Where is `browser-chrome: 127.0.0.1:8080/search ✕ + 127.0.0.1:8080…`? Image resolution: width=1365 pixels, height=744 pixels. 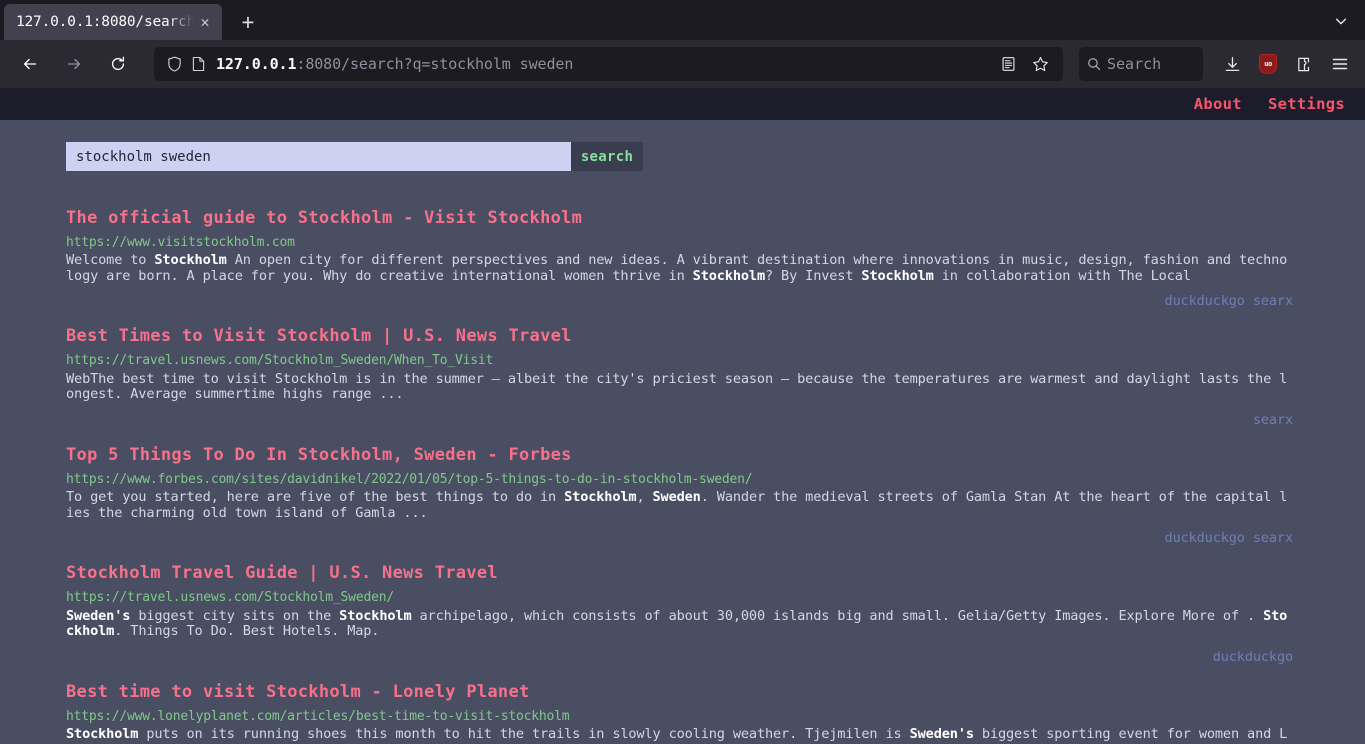 browser-chrome: 127.0.0.1:8080/search ✕ + 127.0.0.1:8080… is located at coordinates (682, 44).